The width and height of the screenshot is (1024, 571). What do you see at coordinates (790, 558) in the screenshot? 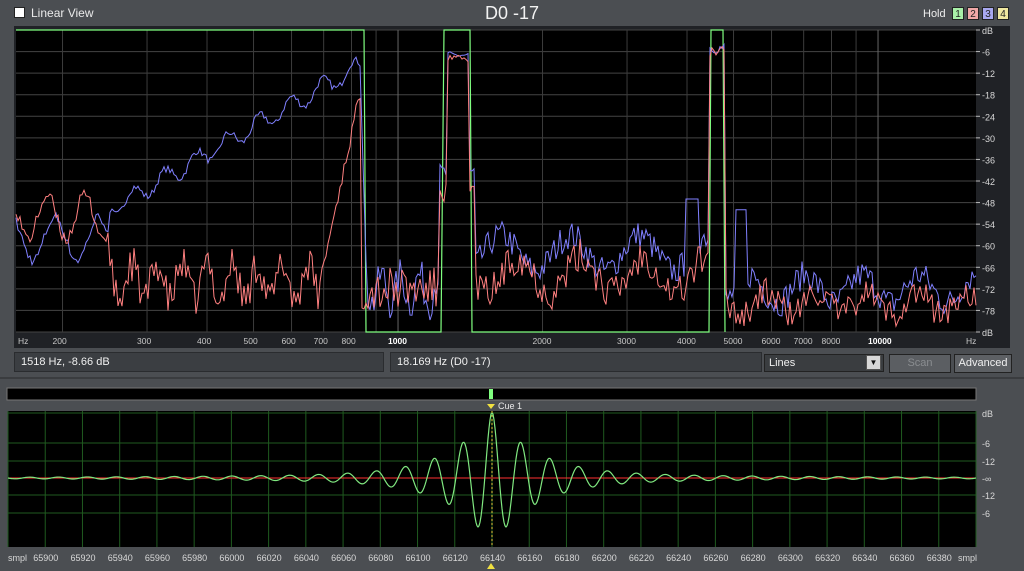
I see `waveform-sample-label: 66300` at bounding box center [790, 558].